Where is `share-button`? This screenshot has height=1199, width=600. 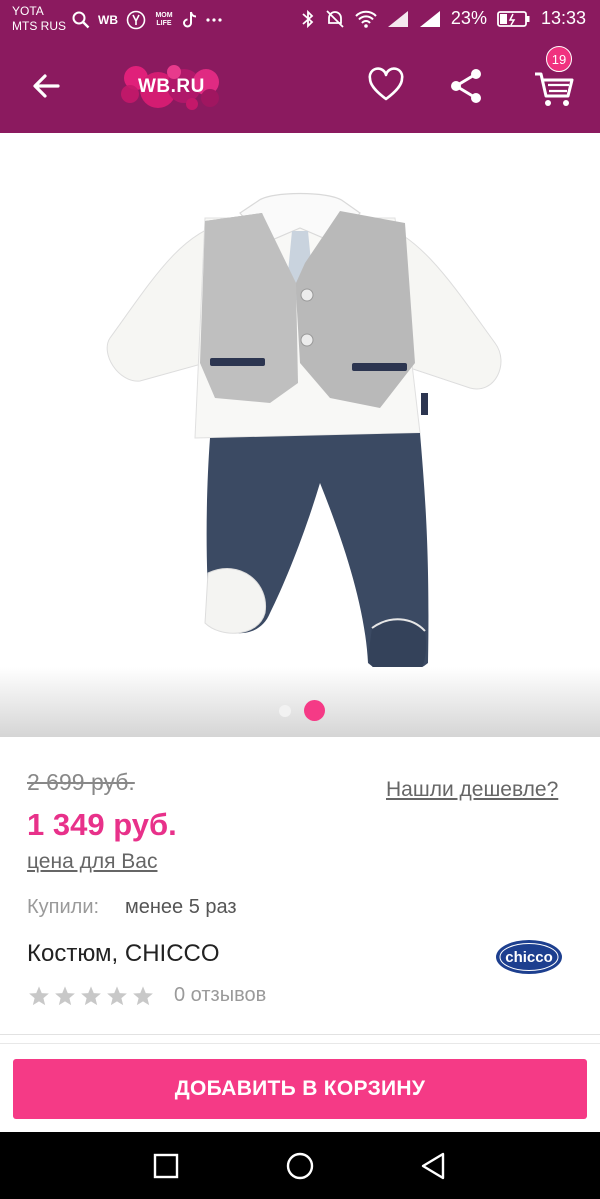
share-button is located at coordinates (466, 86).